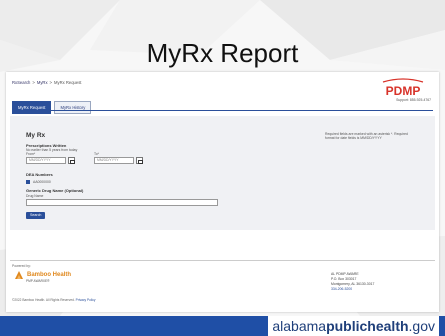  Describe the element at coordinates (222, 110) in the screenshot. I see `tab-divider` at that location.